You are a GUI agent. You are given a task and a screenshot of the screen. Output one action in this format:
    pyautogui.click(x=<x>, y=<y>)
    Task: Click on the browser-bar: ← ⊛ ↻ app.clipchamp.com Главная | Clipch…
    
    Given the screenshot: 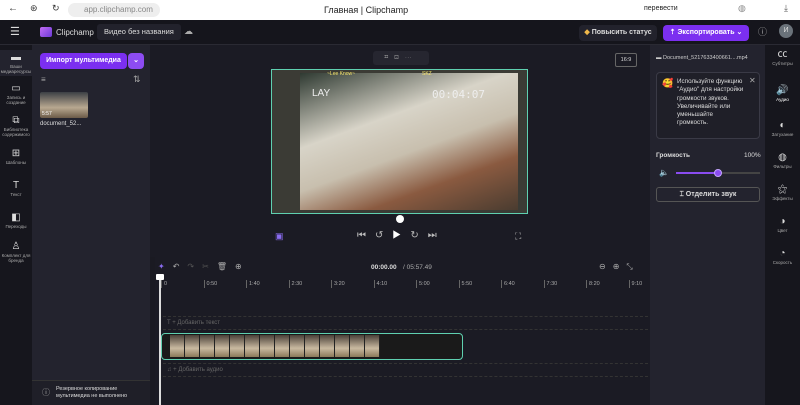 What is the action you would take?
    pyautogui.click(x=400, y=10)
    